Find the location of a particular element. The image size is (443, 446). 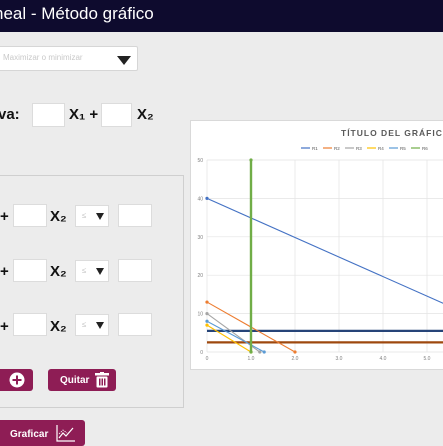

constraint-2-rhs-input is located at coordinates (135, 270).